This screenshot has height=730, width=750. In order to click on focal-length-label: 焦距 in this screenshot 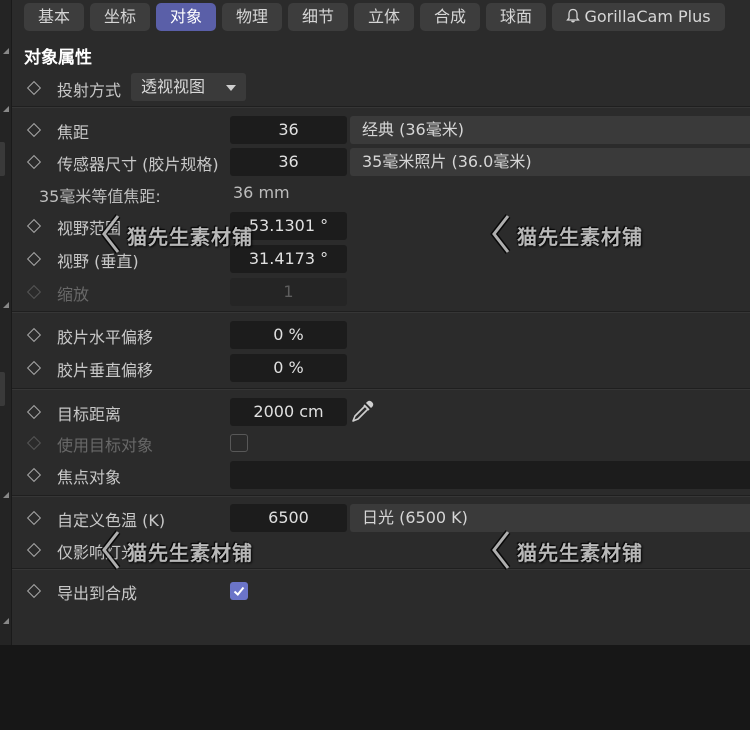, I will do `click(73, 132)`.